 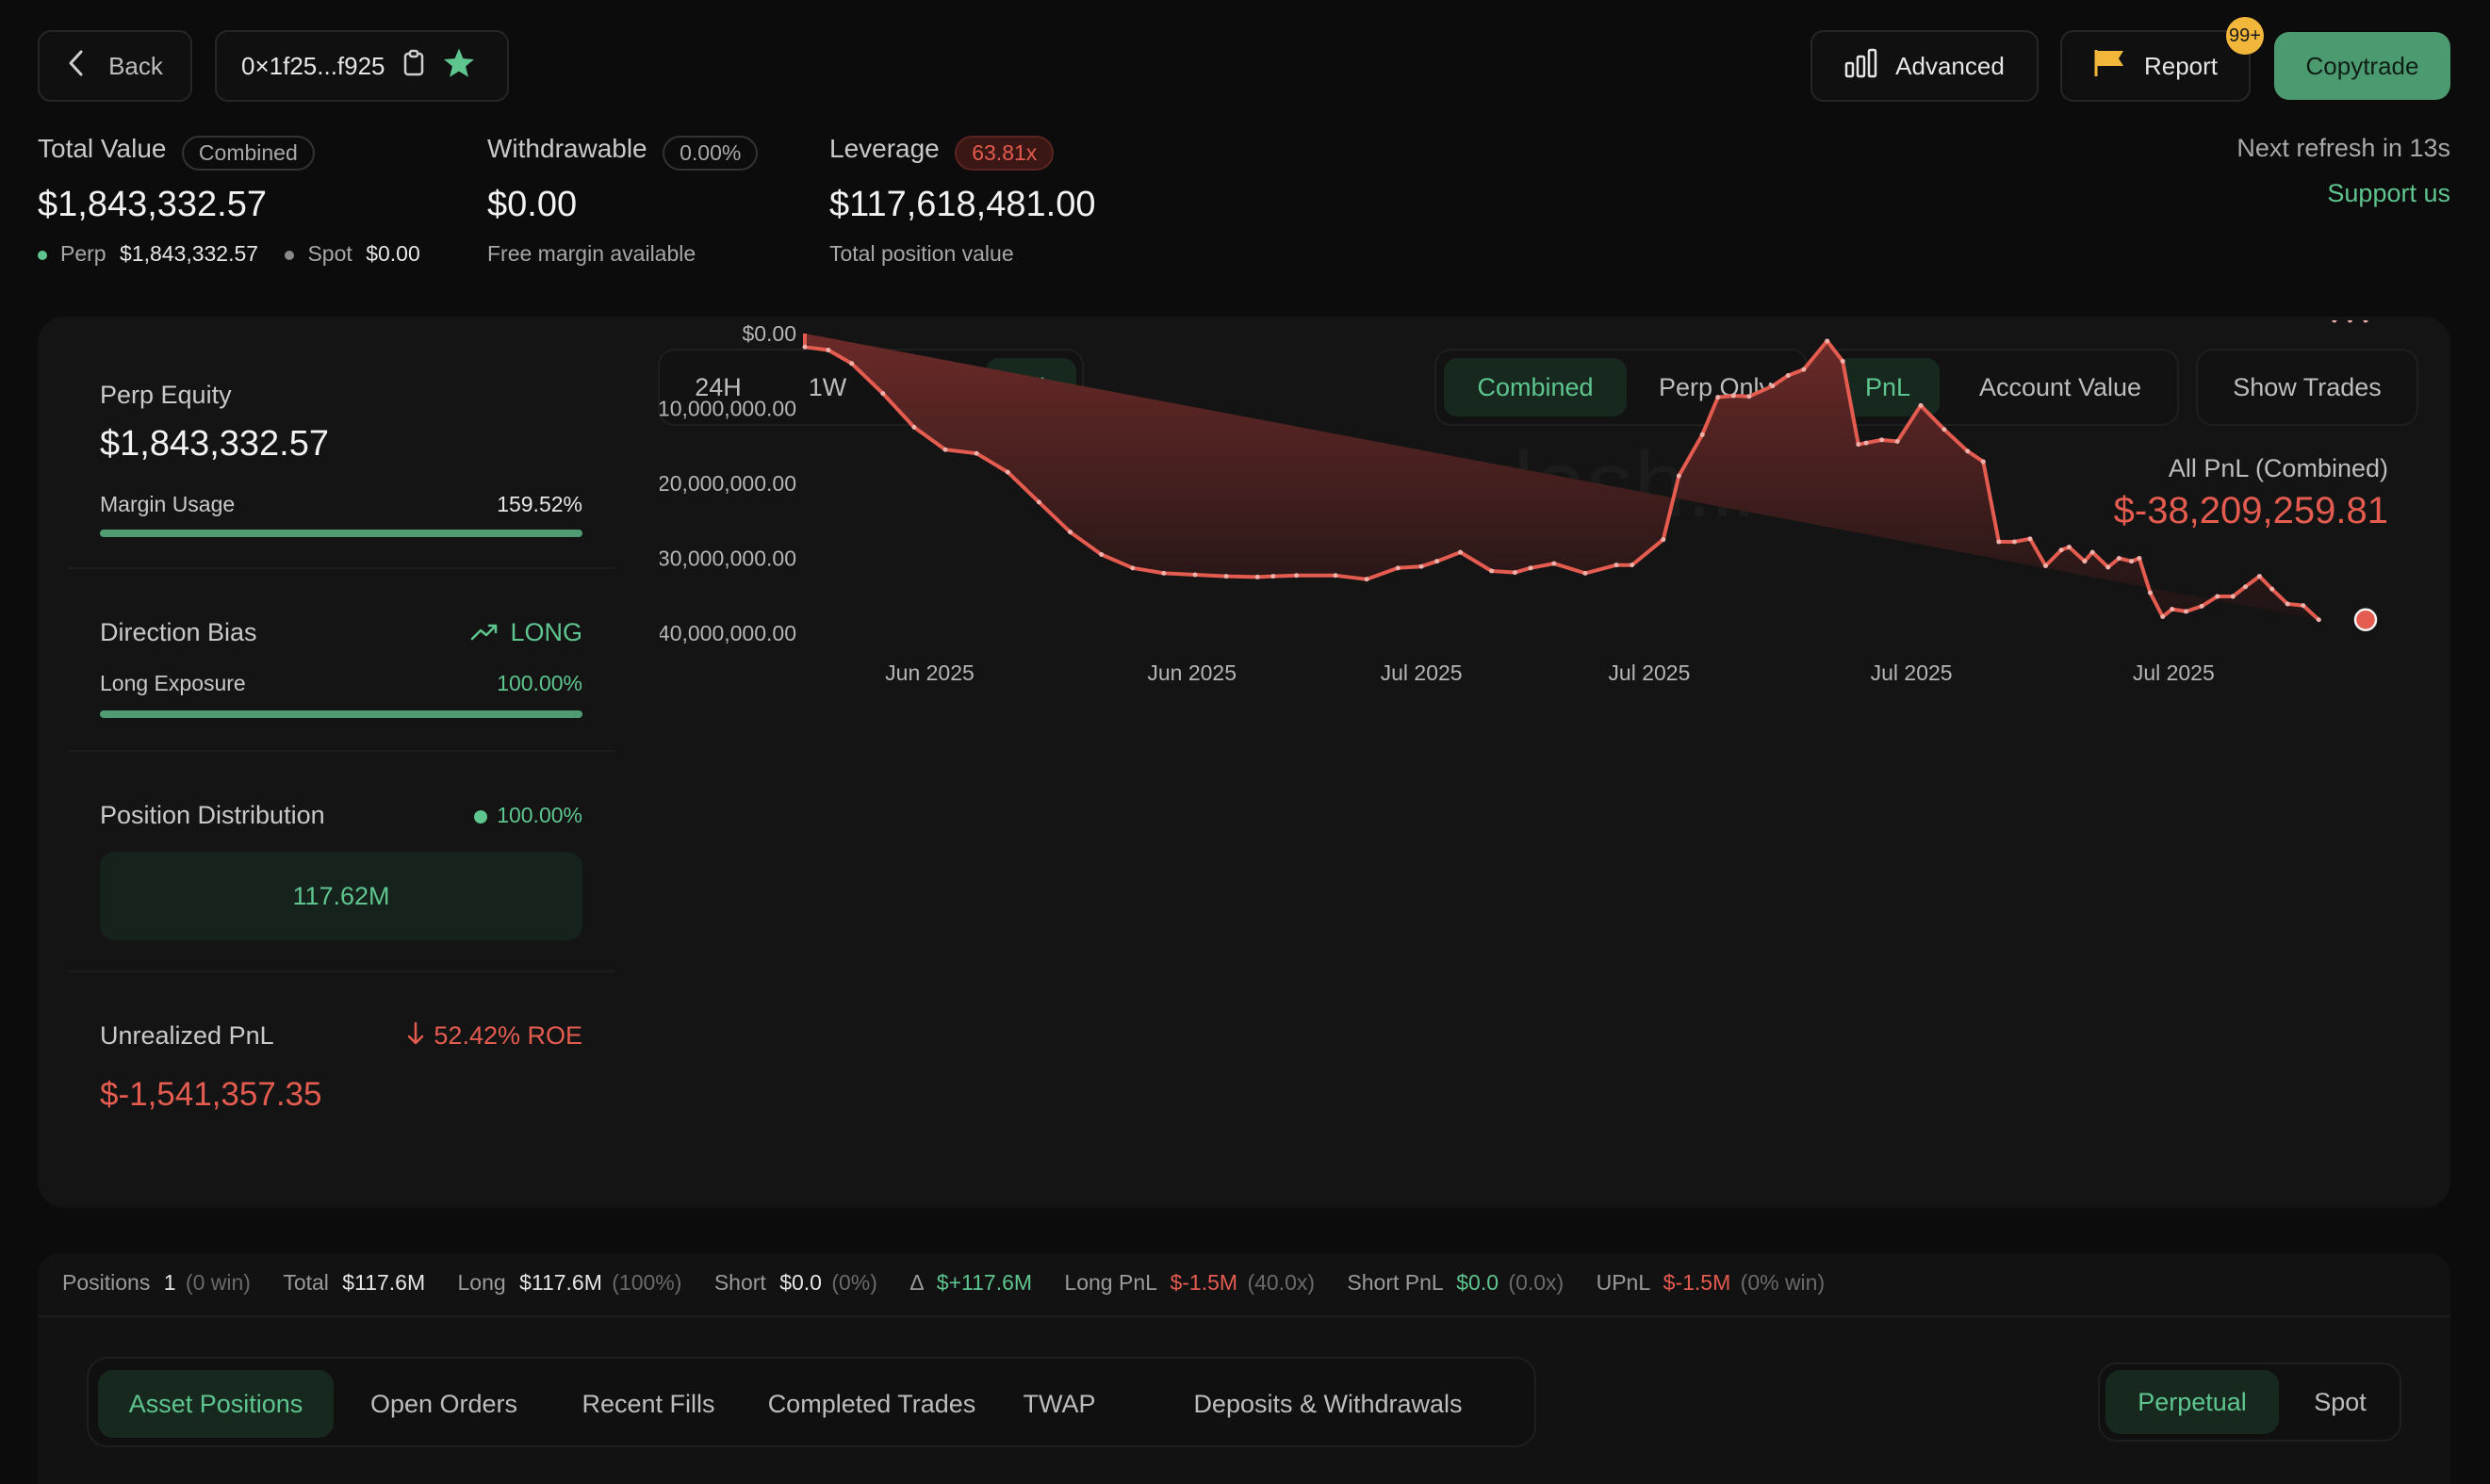 What do you see at coordinates (930, 672) in the screenshot?
I see `x-tick-label: Jun 2025` at bounding box center [930, 672].